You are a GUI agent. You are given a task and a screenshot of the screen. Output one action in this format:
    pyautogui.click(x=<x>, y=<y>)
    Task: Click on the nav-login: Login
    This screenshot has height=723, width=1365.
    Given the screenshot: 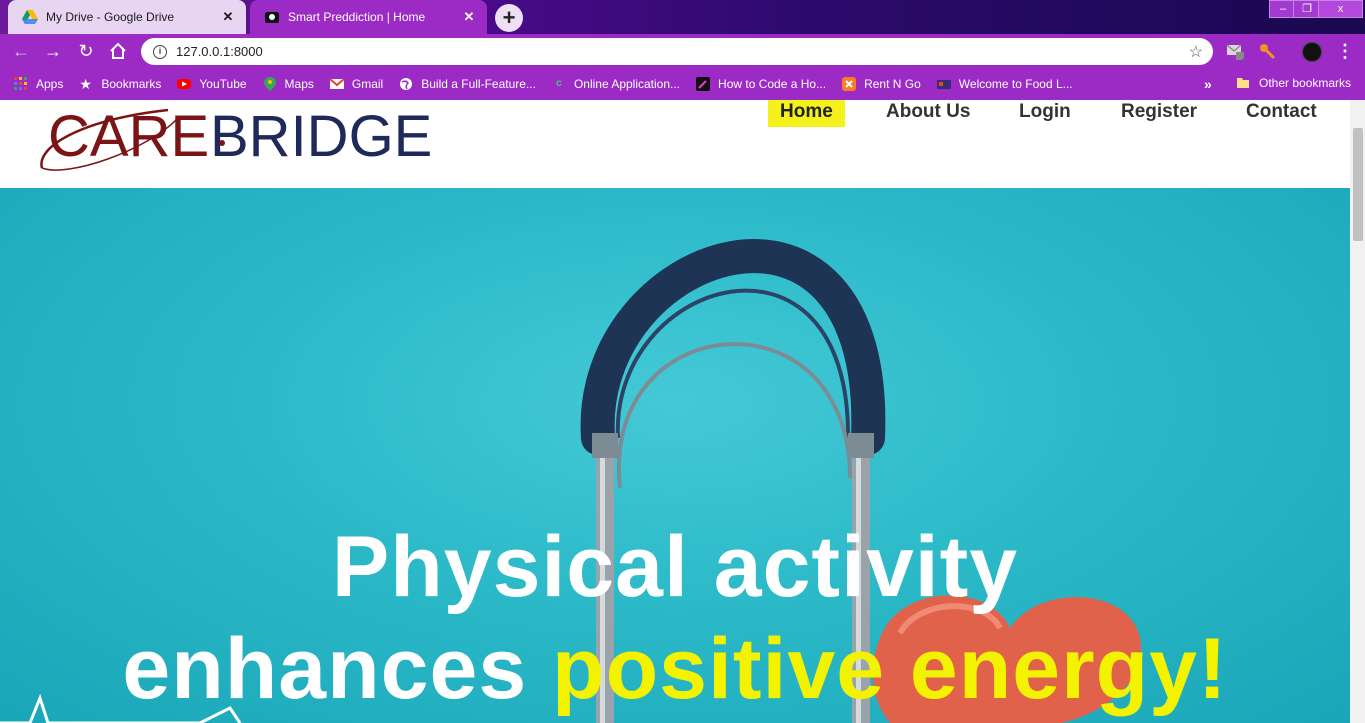 What is the action you would take?
    pyautogui.click(x=1045, y=113)
    